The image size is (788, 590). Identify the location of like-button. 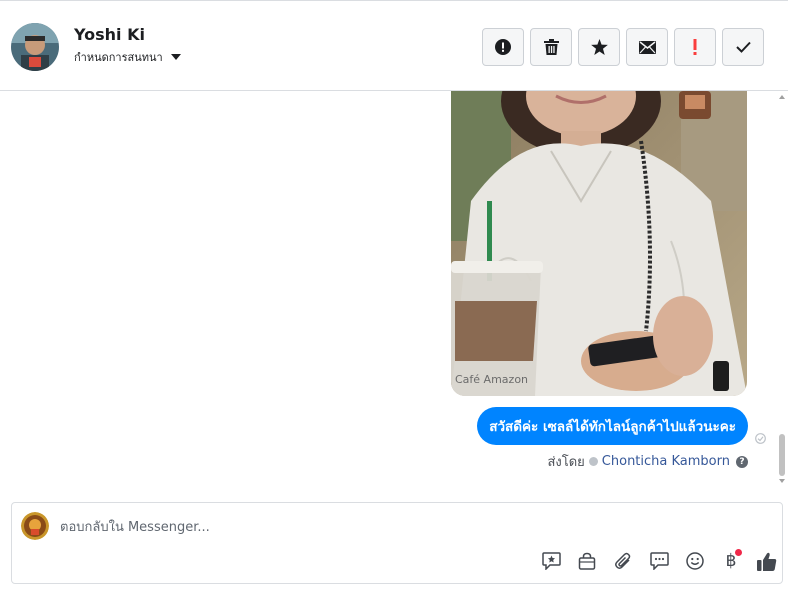
(767, 561).